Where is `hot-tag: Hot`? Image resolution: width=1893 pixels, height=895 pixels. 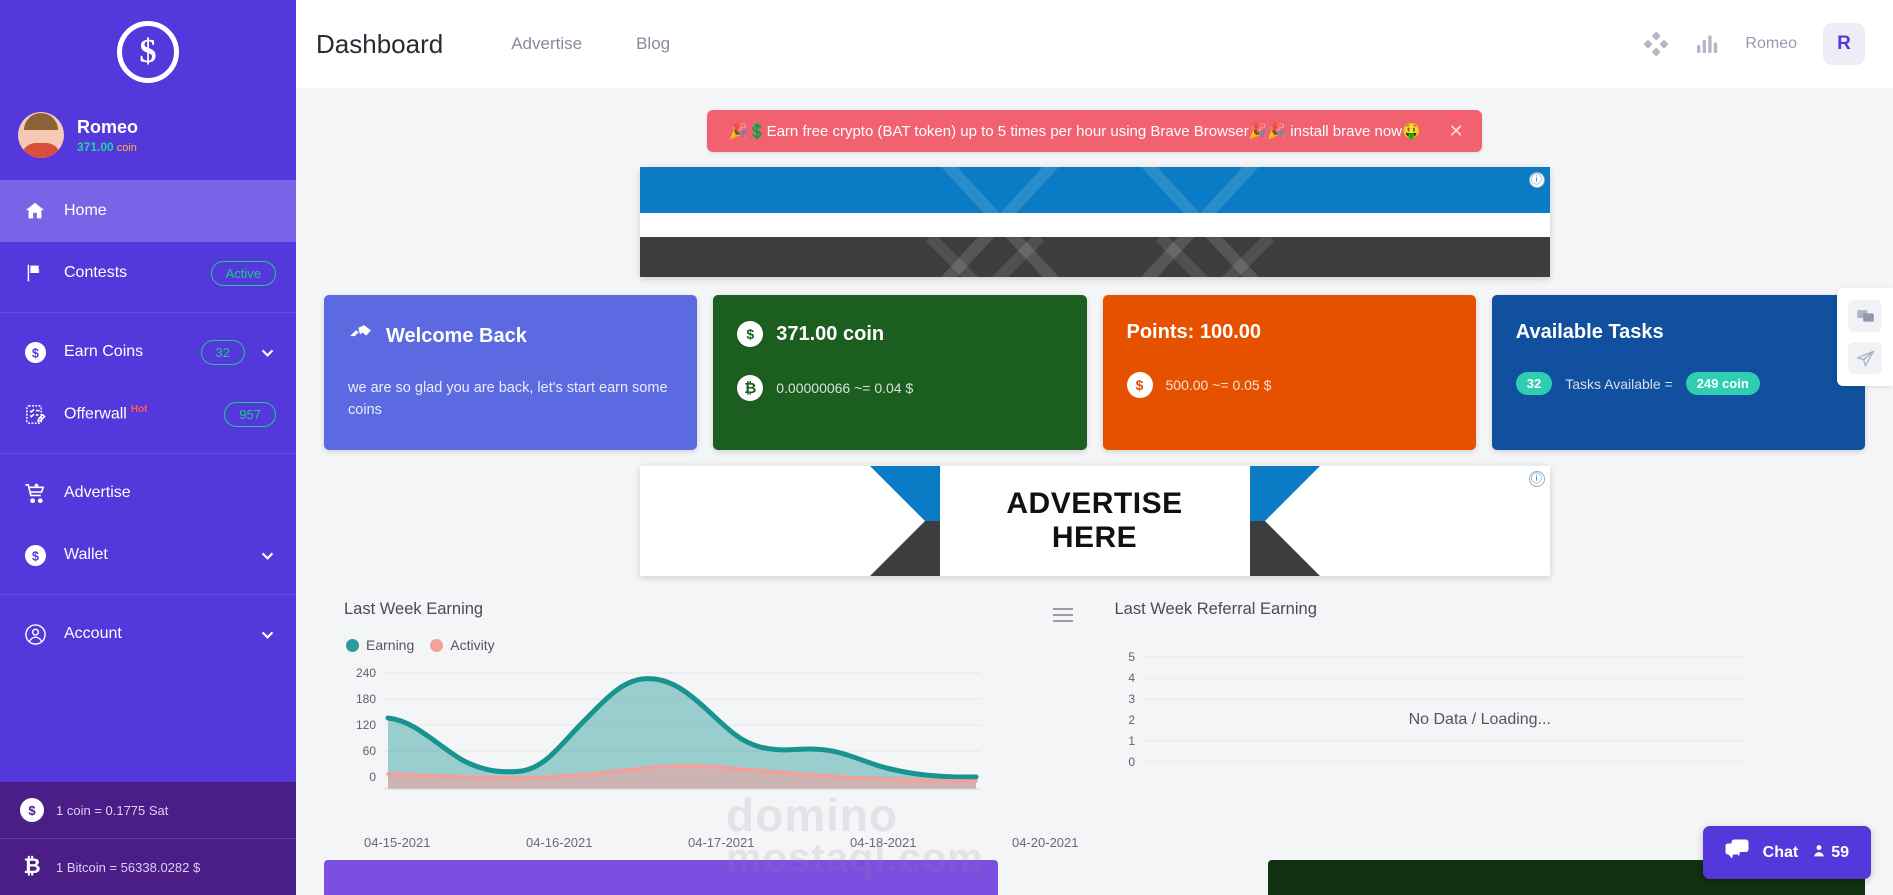 hot-tag: Hot is located at coordinates (139, 410).